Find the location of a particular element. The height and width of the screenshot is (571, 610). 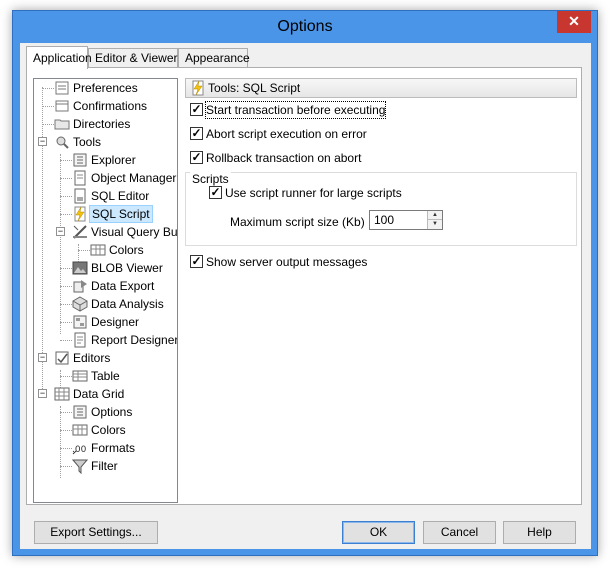

tab-label: Appearance is located at coordinates (217, 58).